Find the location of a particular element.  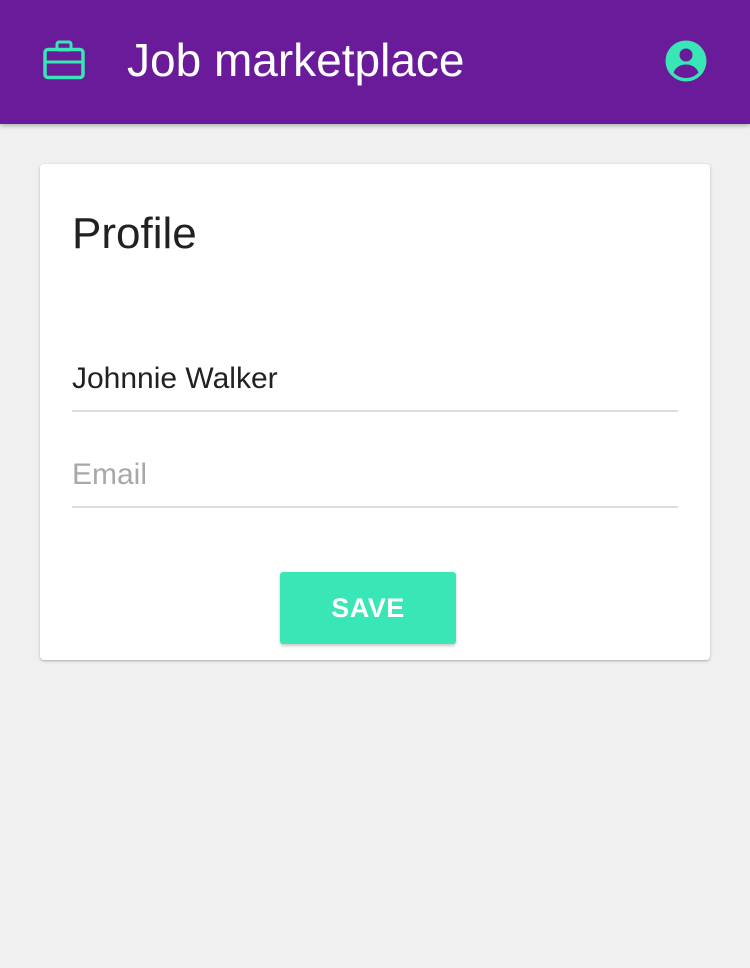

save-button: SAVE is located at coordinates (368, 608).